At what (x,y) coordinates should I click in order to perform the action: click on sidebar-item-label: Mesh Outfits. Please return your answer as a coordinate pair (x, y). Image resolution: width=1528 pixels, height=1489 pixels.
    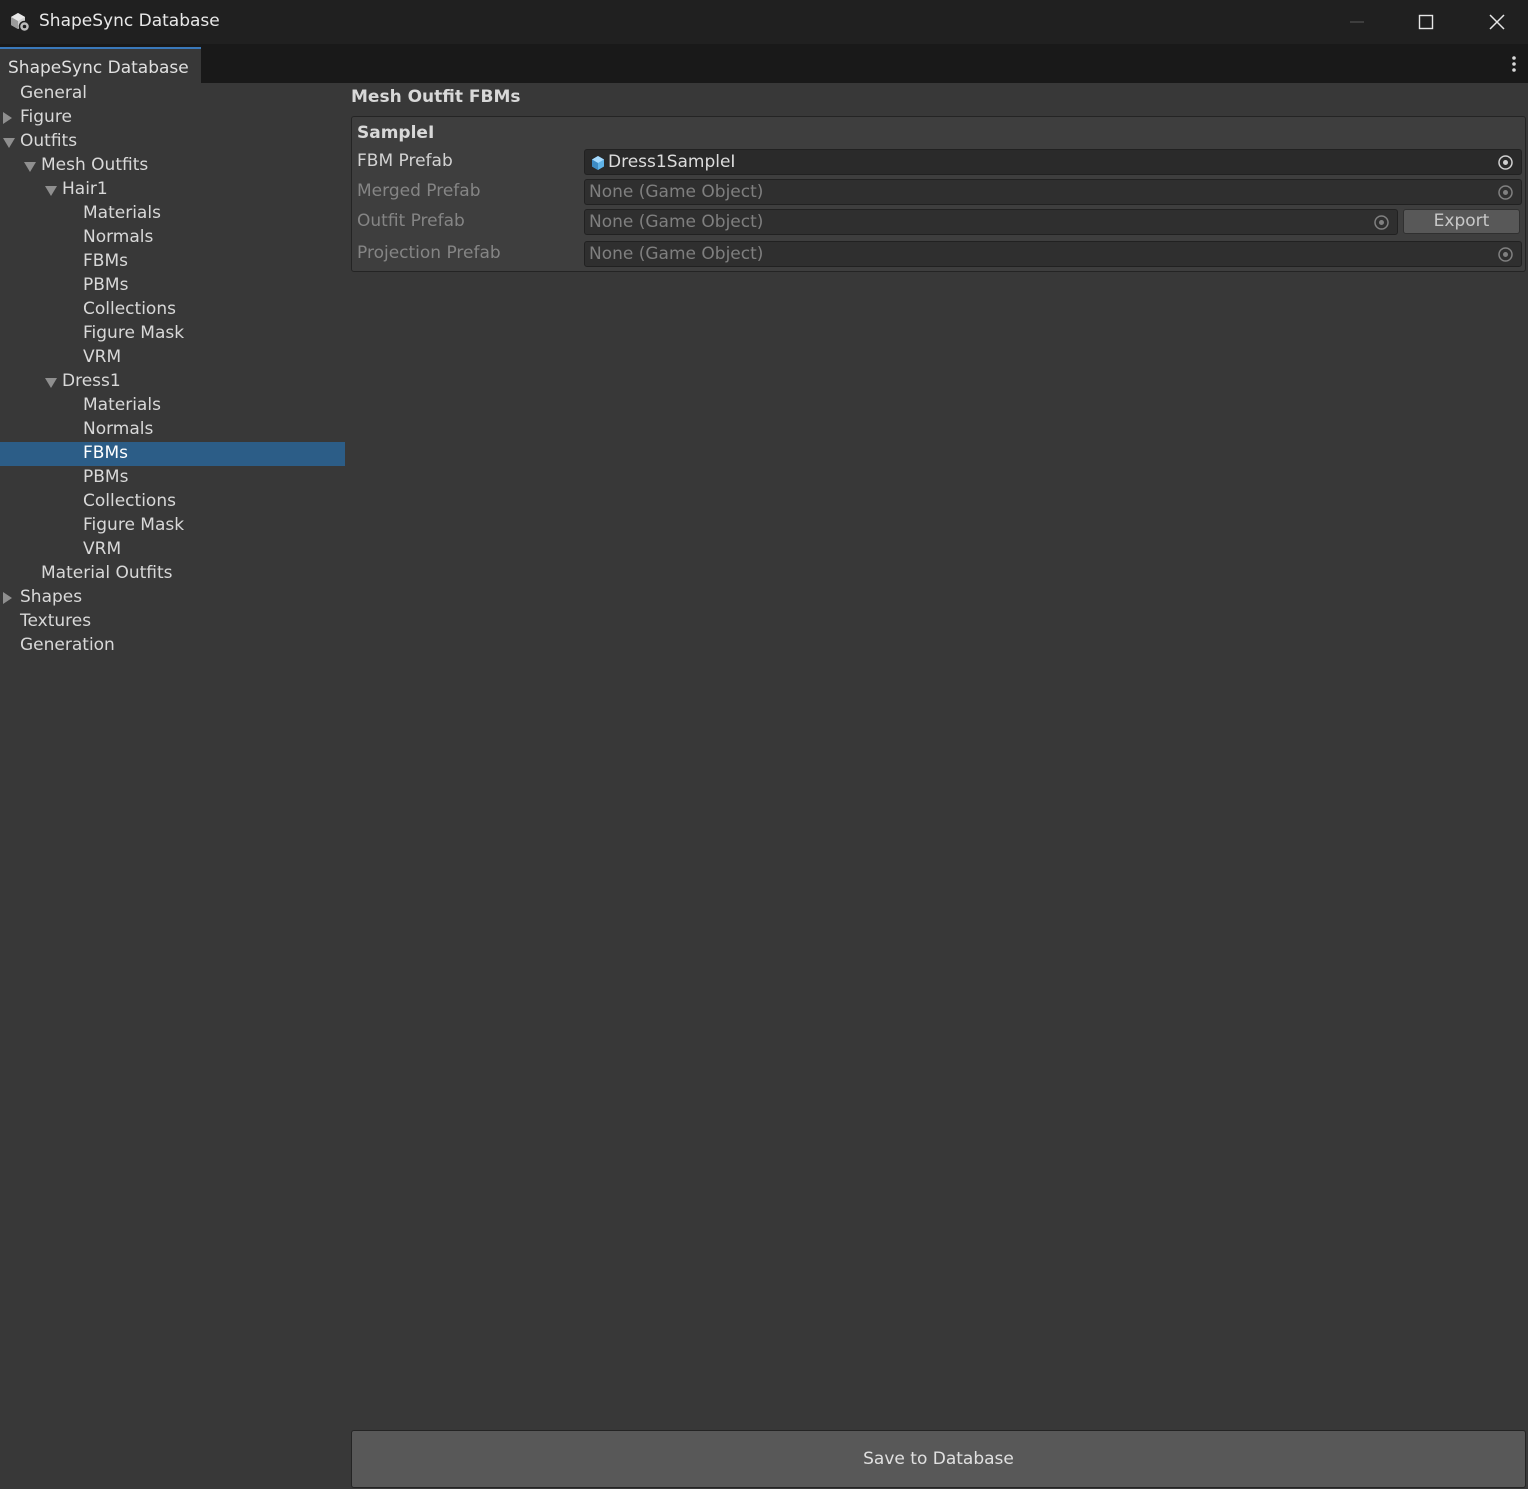
    Looking at the image, I should click on (95, 165).